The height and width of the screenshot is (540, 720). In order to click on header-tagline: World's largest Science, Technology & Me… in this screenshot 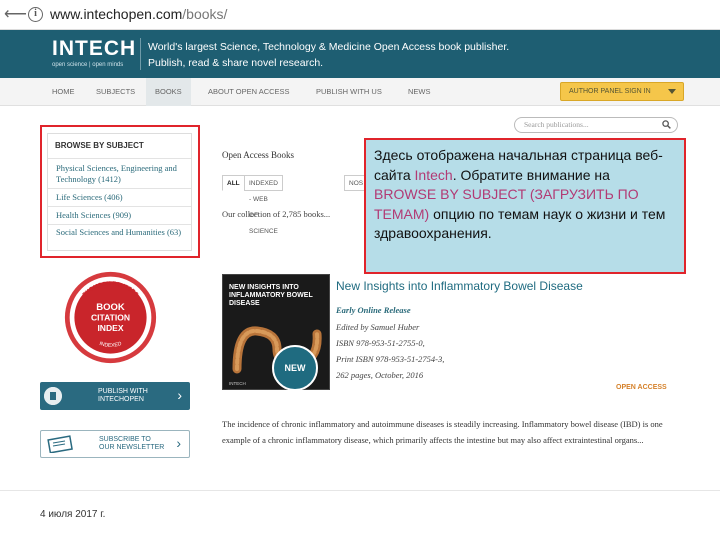, I will do `click(328, 55)`.